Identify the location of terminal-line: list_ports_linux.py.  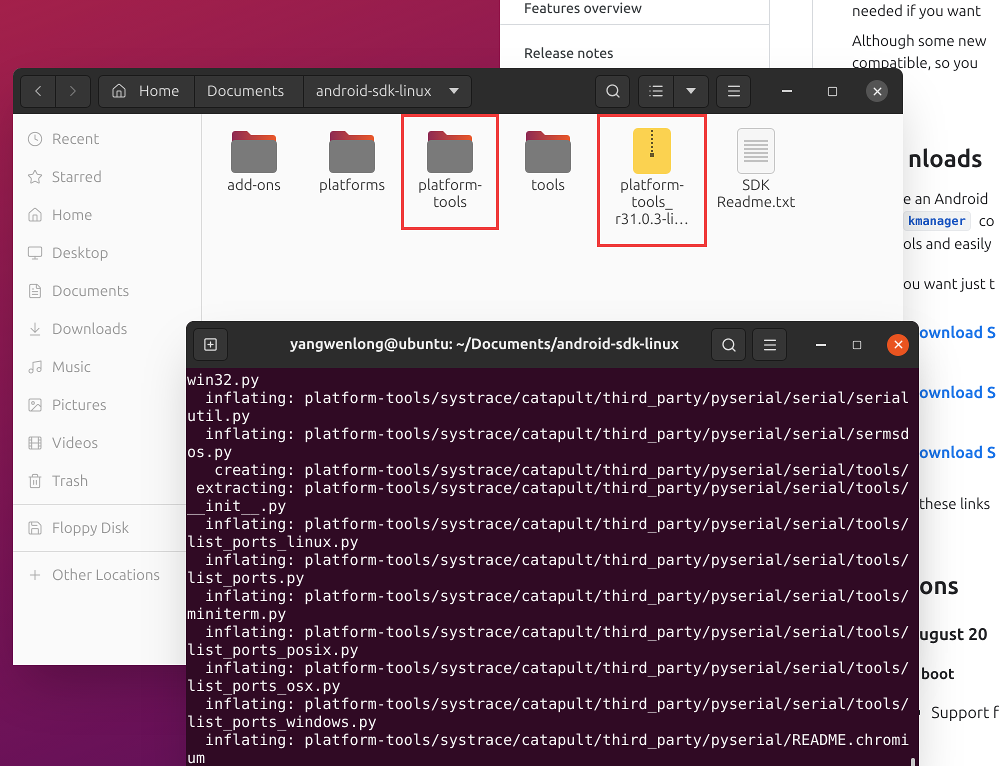
(272, 542).